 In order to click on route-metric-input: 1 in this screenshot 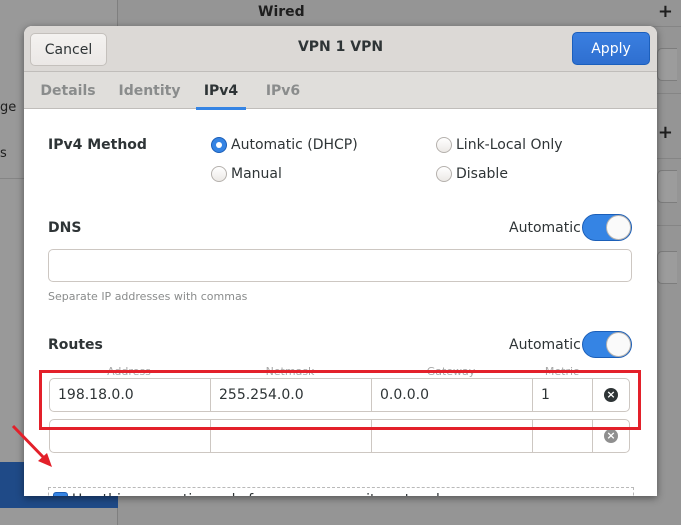, I will do `click(563, 395)`.